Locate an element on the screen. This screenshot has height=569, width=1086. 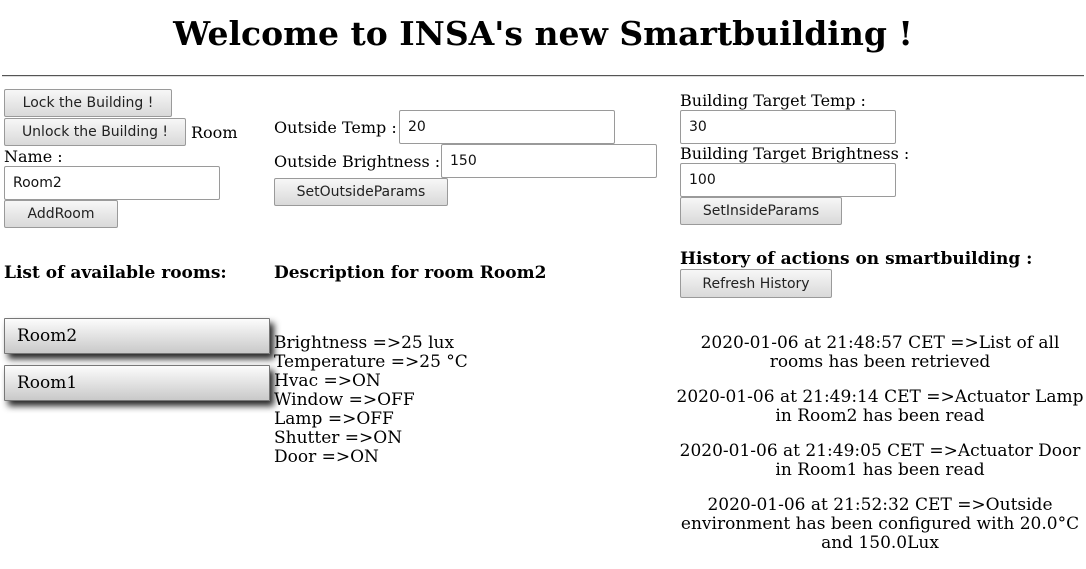
room-item-room1: Room1 is located at coordinates (137, 383).